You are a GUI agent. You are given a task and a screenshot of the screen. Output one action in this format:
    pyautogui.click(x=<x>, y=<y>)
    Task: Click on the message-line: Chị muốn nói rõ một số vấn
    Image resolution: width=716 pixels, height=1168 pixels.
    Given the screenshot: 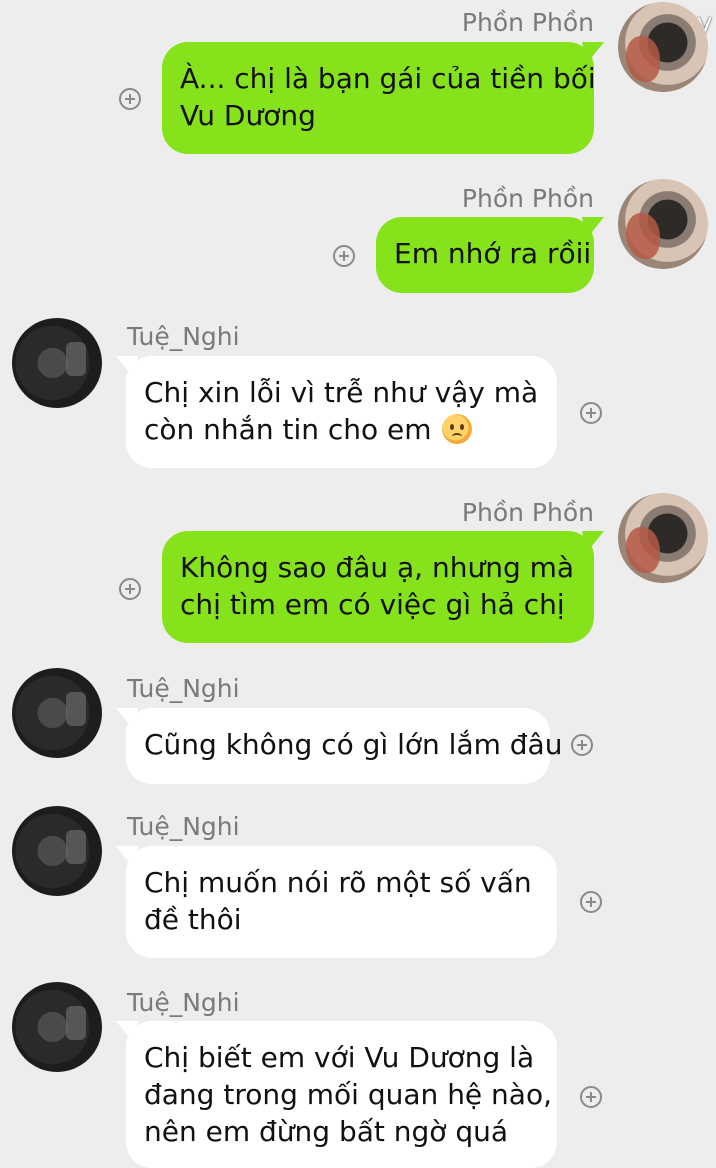 What is the action you would take?
    pyautogui.click(x=338, y=882)
    